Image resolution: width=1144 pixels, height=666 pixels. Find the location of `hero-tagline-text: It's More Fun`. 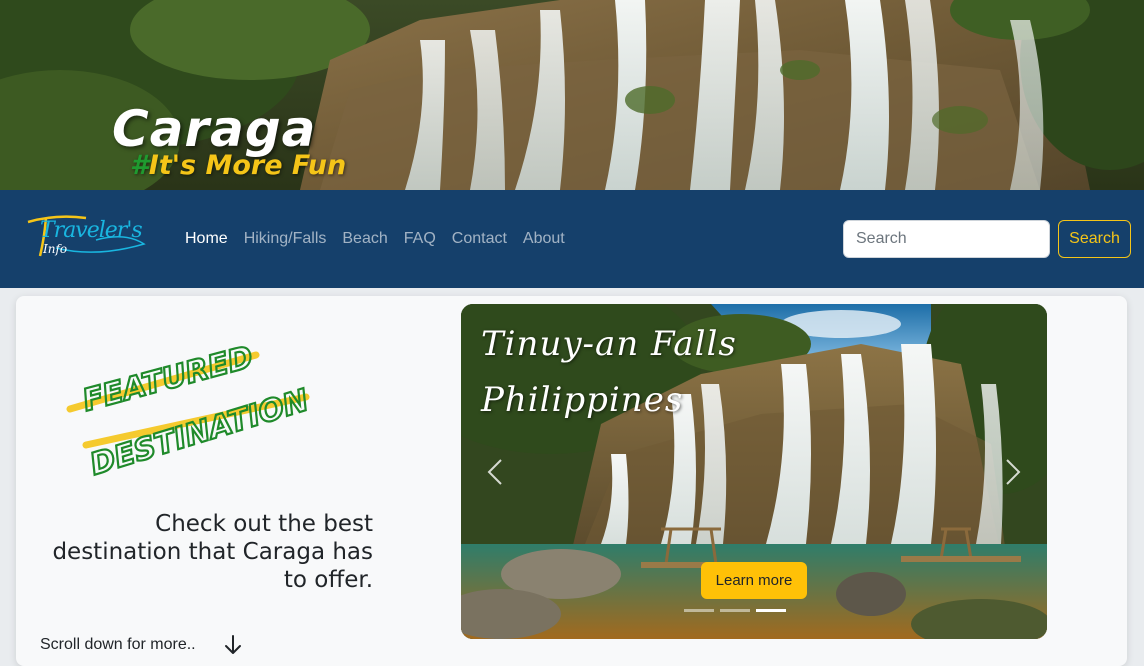

hero-tagline-text: It's More Fun is located at coordinates (247, 165).